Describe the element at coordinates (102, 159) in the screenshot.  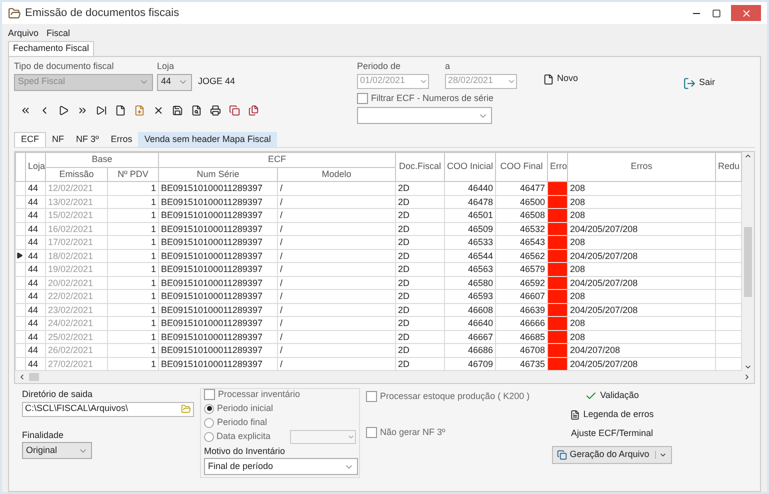
I see `group-header: Base` at that location.